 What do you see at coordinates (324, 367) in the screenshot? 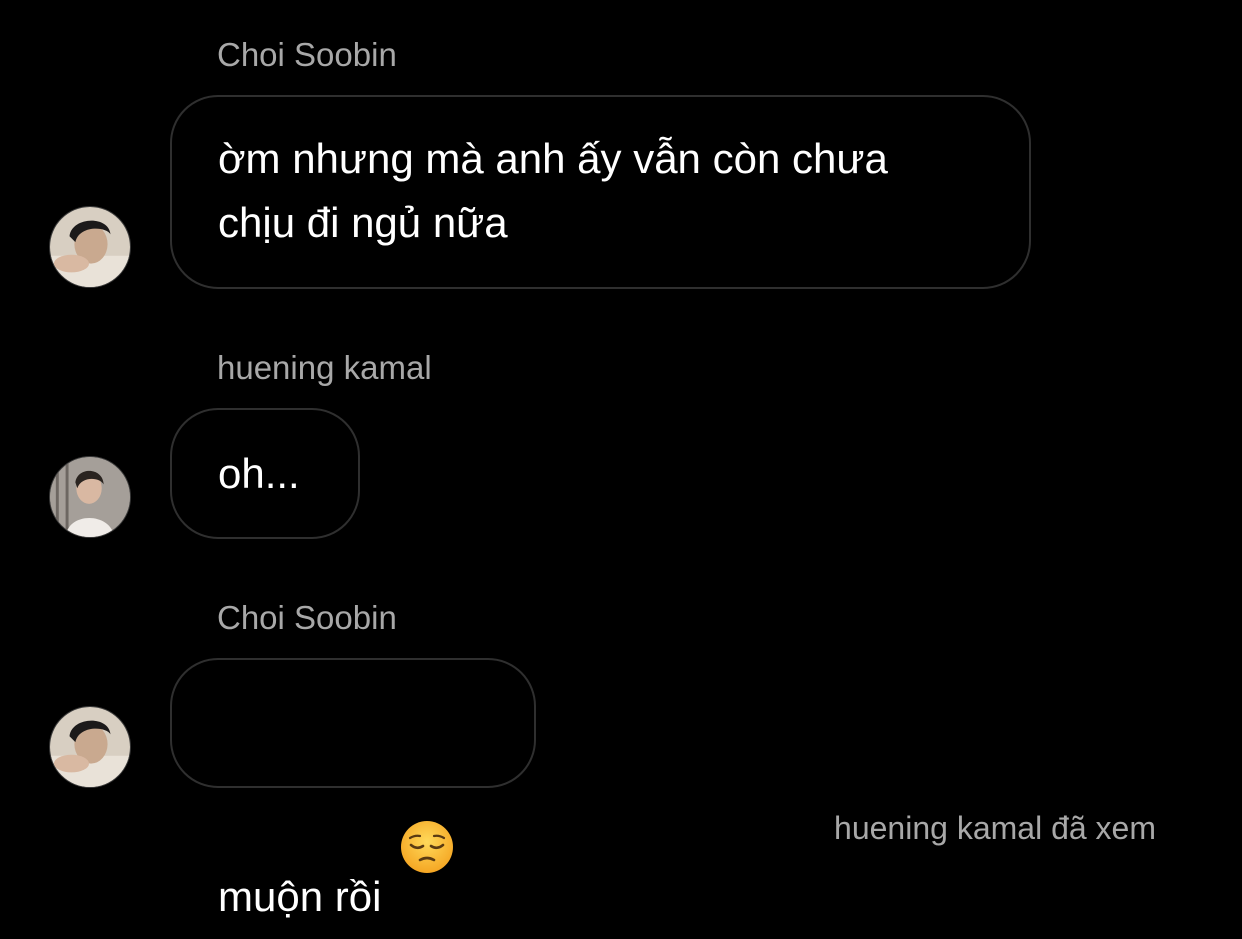
I see `sender-name: huening kamal` at bounding box center [324, 367].